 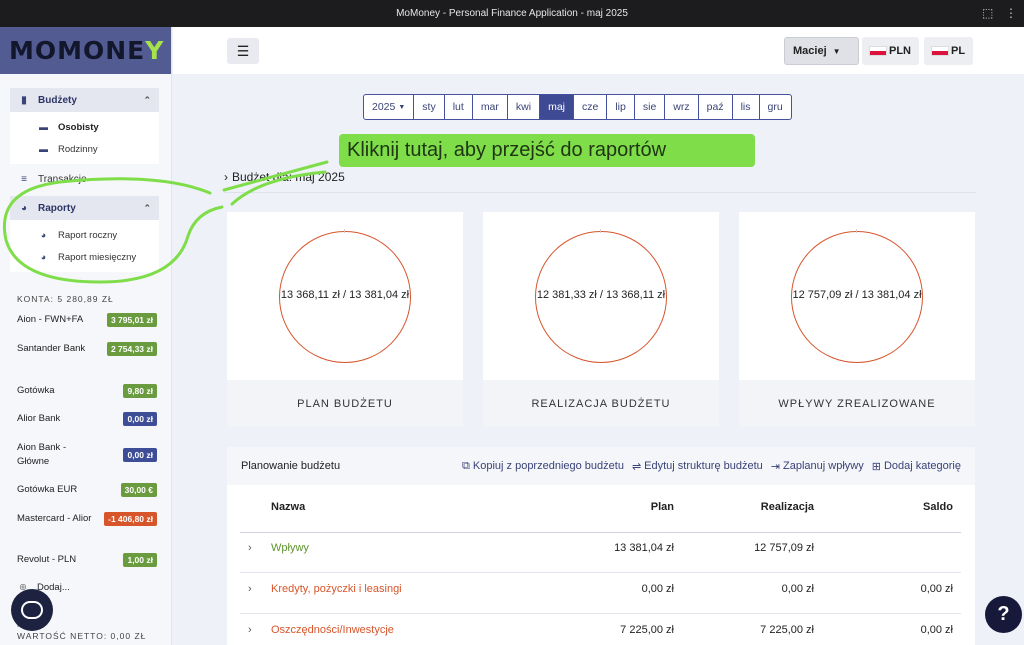 What do you see at coordinates (138, 490) in the screenshot?
I see `account-balance-badge: 30,00 €` at bounding box center [138, 490].